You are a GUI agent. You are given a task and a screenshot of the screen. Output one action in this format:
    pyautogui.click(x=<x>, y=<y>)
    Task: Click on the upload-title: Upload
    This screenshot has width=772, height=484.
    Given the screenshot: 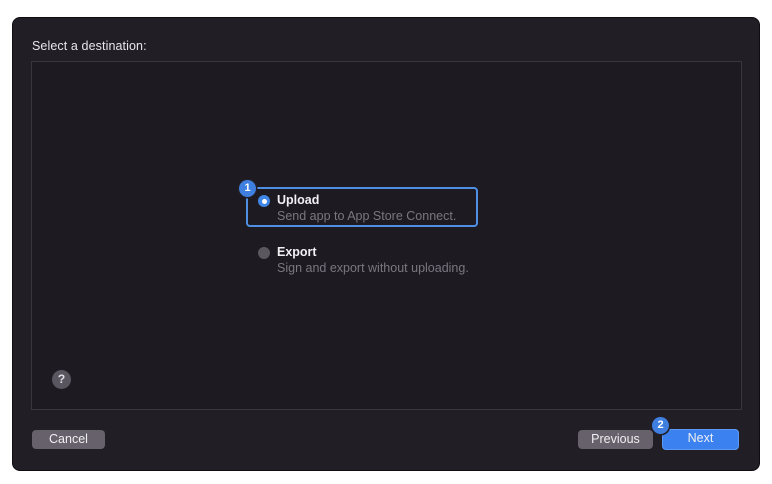 What is the action you would take?
    pyautogui.click(x=298, y=200)
    